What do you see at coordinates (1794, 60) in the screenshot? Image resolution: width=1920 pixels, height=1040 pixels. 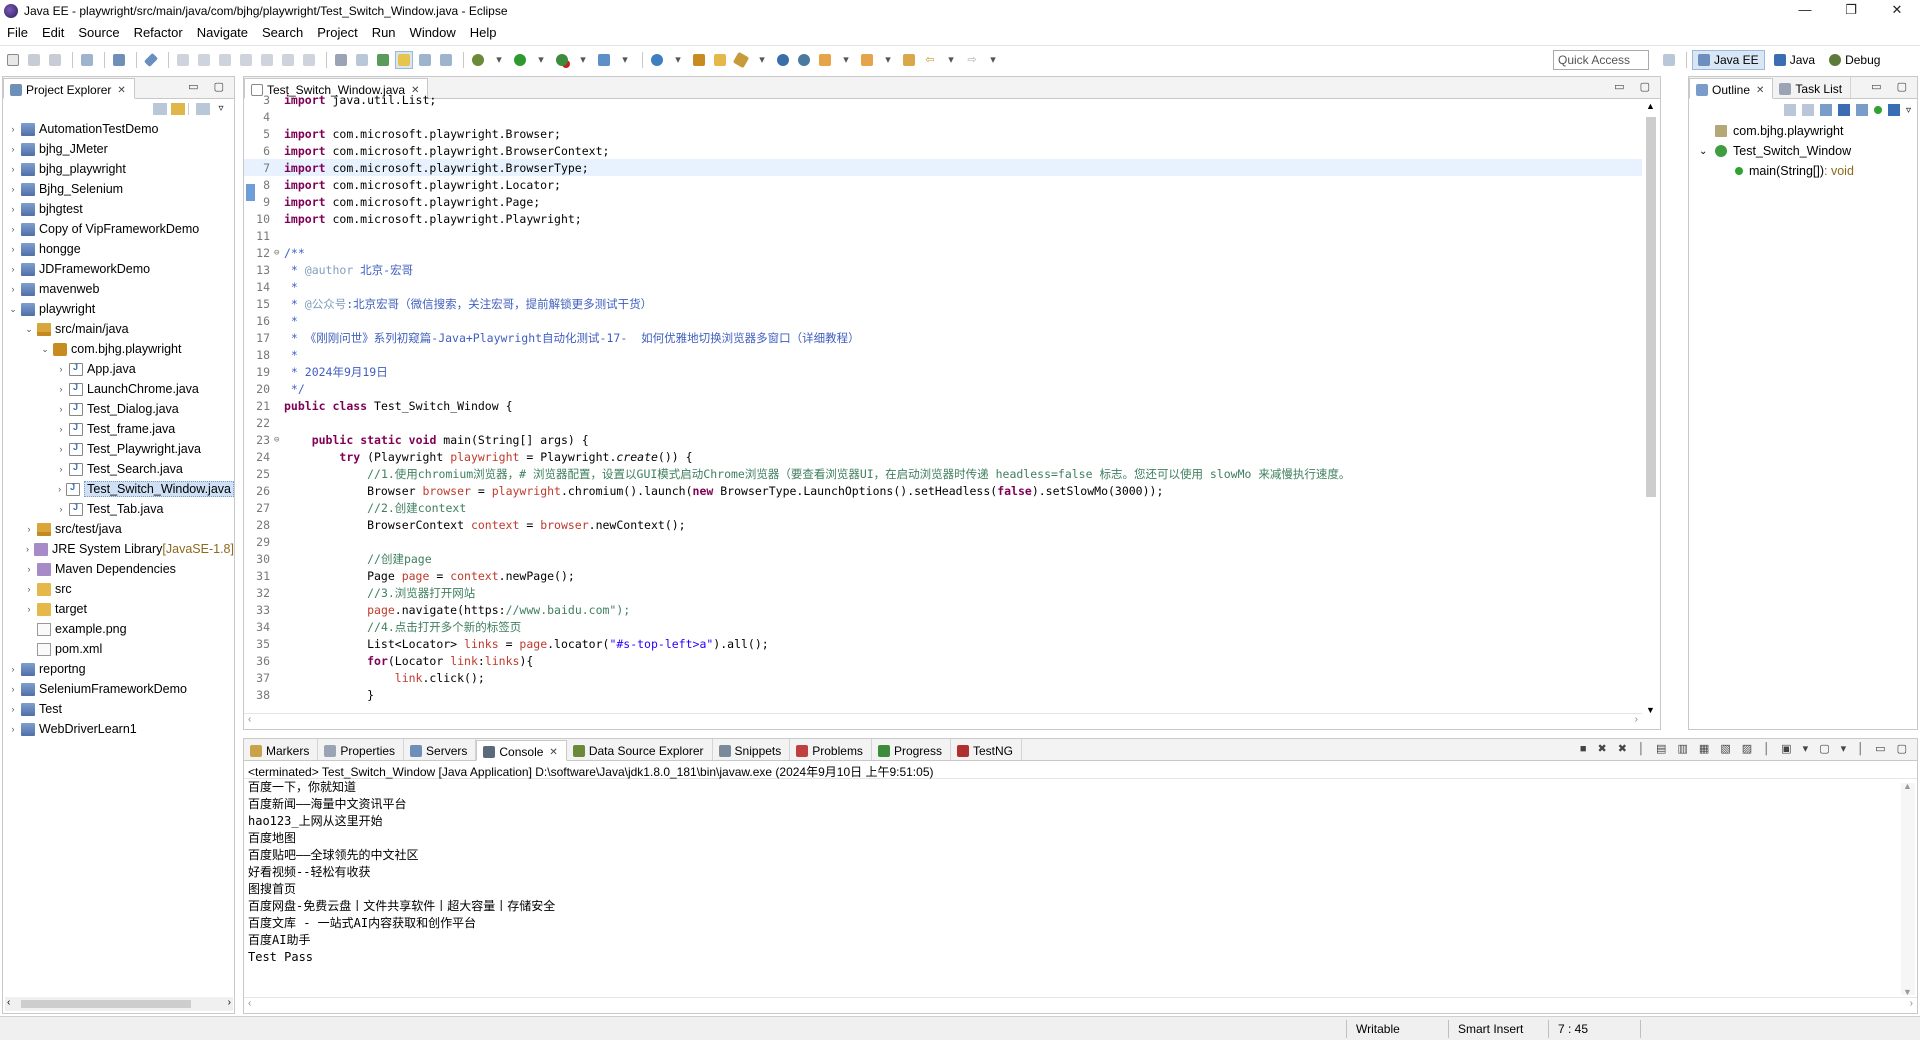 I see `perspective-java: Java` at bounding box center [1794, 60].